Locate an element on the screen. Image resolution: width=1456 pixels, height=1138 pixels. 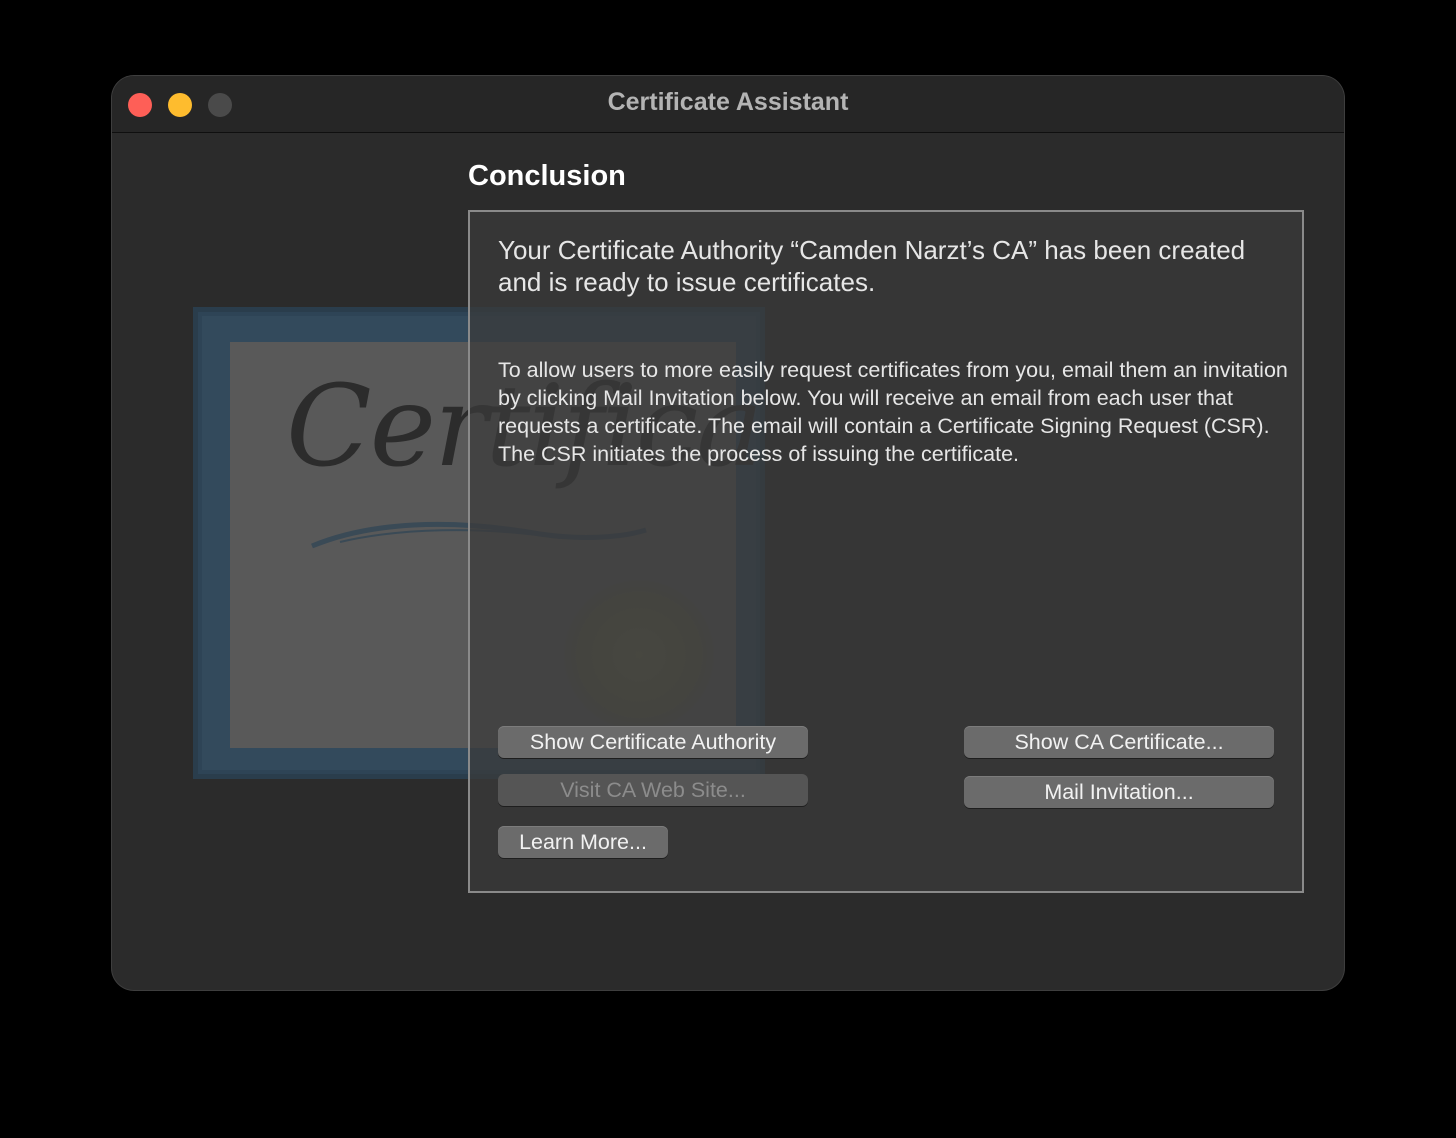
window-title: Certificate Assistant is located at coordinates (728, 102).